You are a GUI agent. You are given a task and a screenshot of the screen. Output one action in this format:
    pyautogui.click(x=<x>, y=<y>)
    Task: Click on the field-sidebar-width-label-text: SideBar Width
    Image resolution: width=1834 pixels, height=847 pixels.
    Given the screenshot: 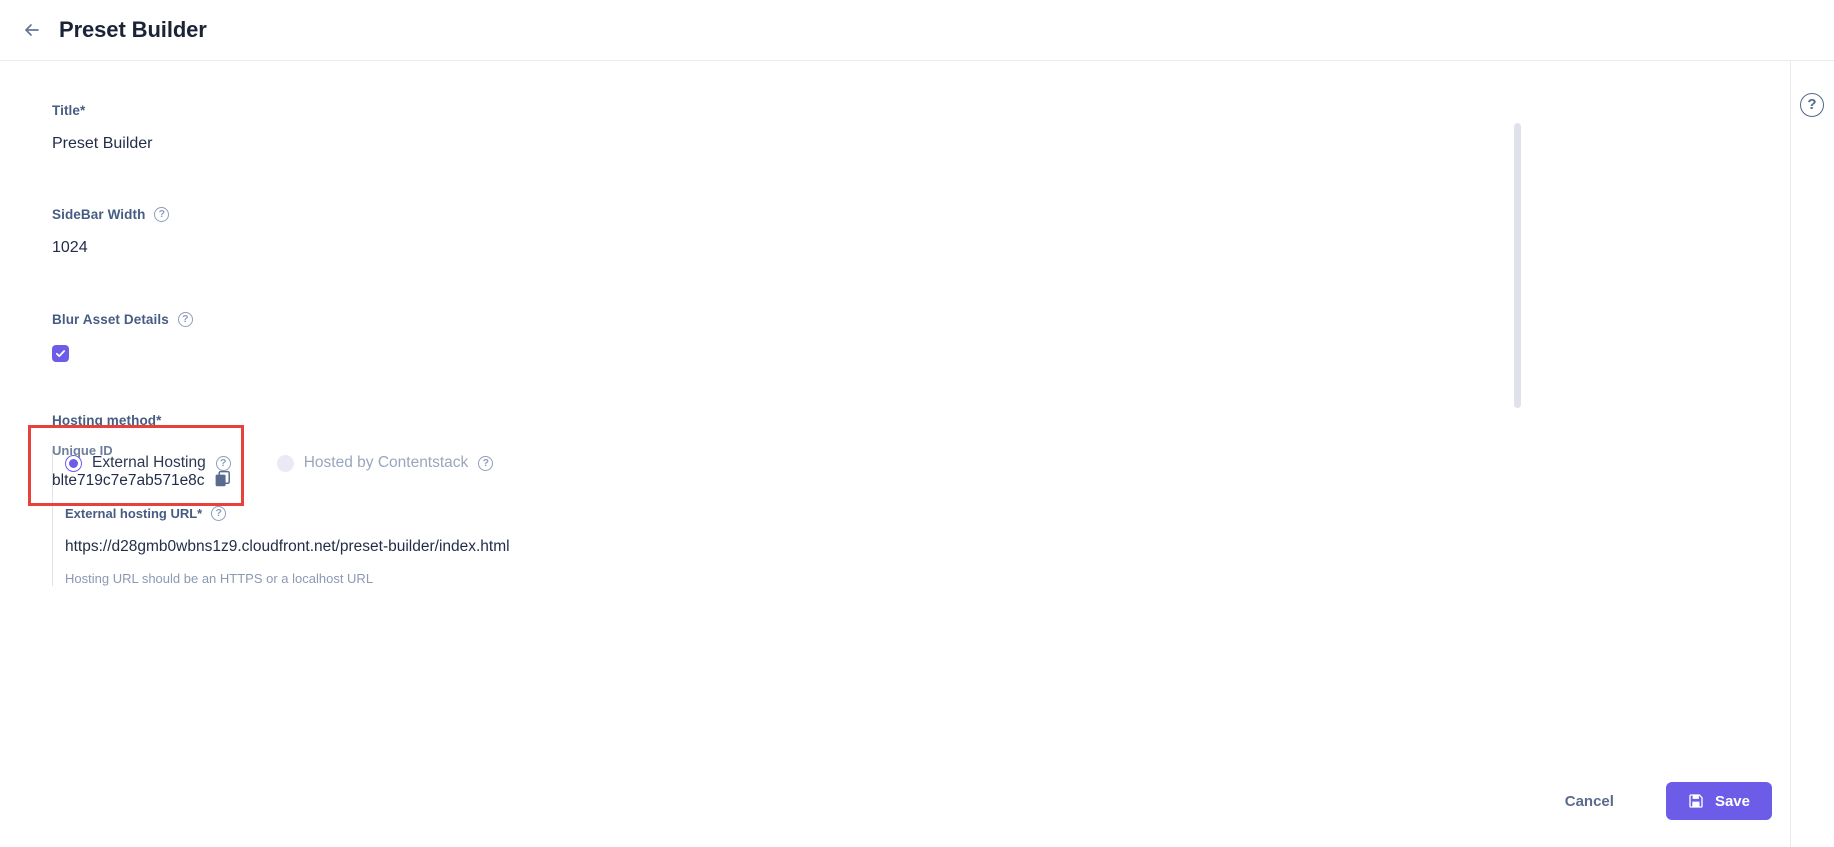 What is the action you would take?
    pyautogui.click(x=99, y=214)
    